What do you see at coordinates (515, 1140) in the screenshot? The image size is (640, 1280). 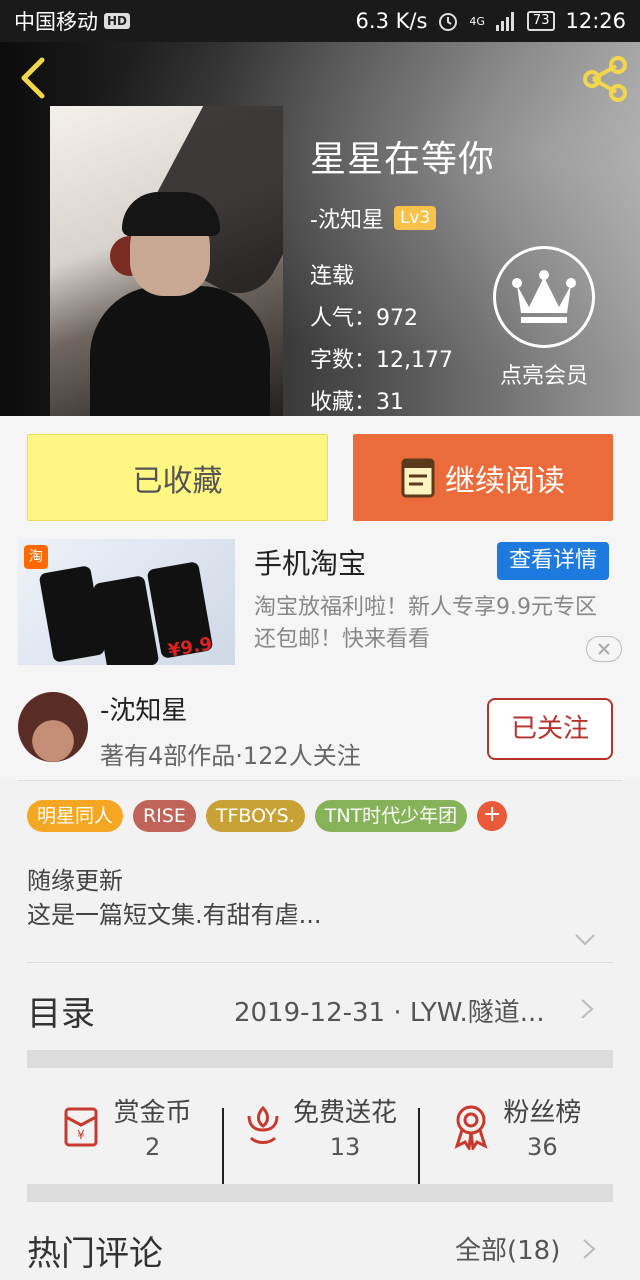 I see `fan-ranking-button: 粉丝榜 36` at bounding box center [515, 1140].